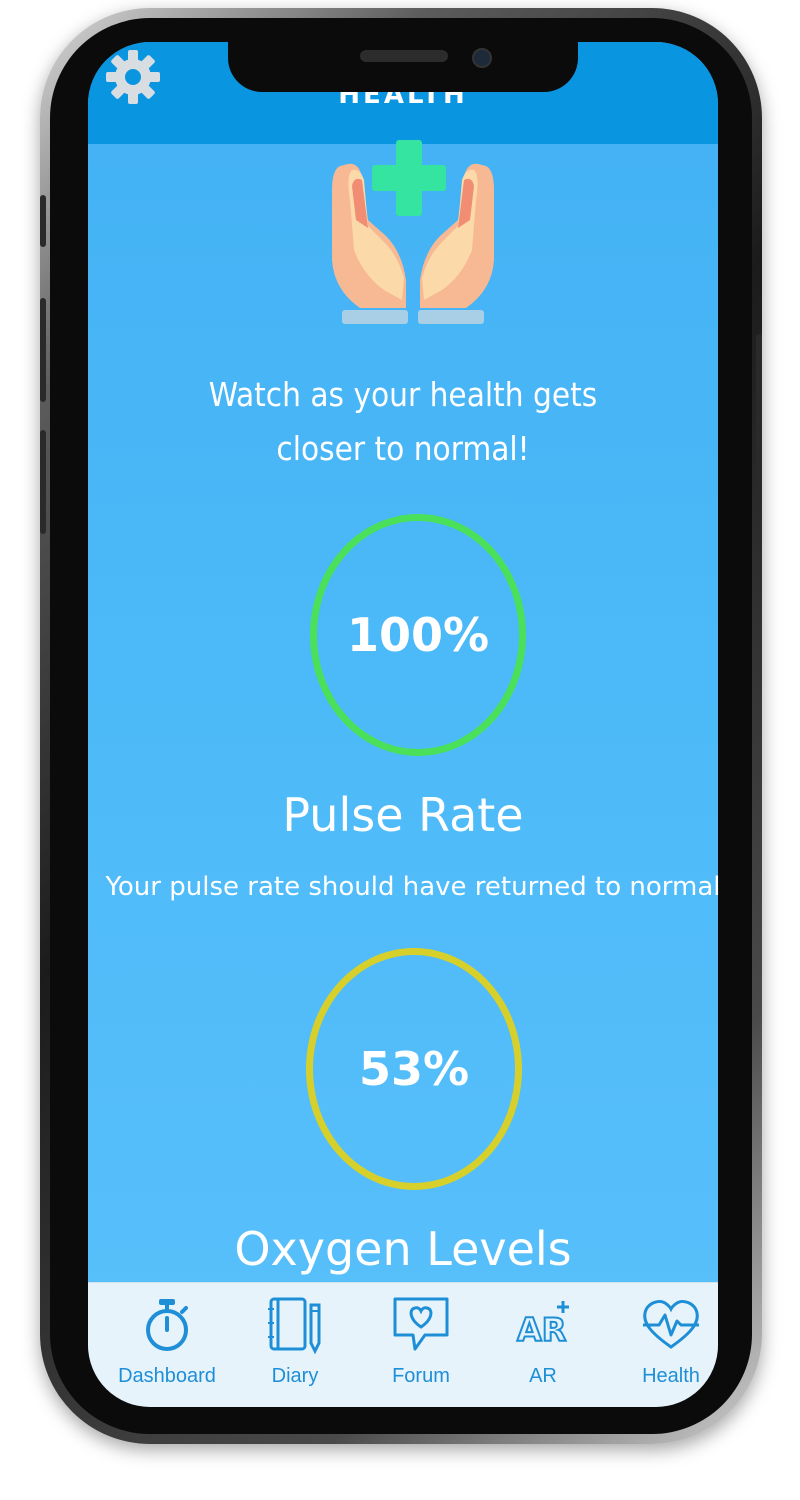  I want to click on bottom-tab-bar: Dashboard Diary Forum AR AR Health, so click(403, 1344).